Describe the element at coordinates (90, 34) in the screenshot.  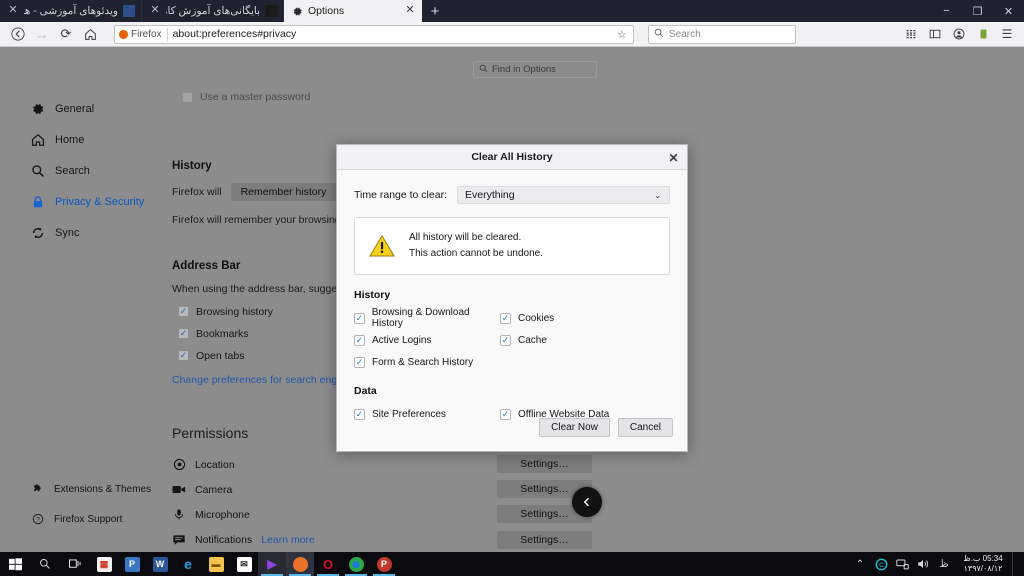
I see `home-icon` at that location.